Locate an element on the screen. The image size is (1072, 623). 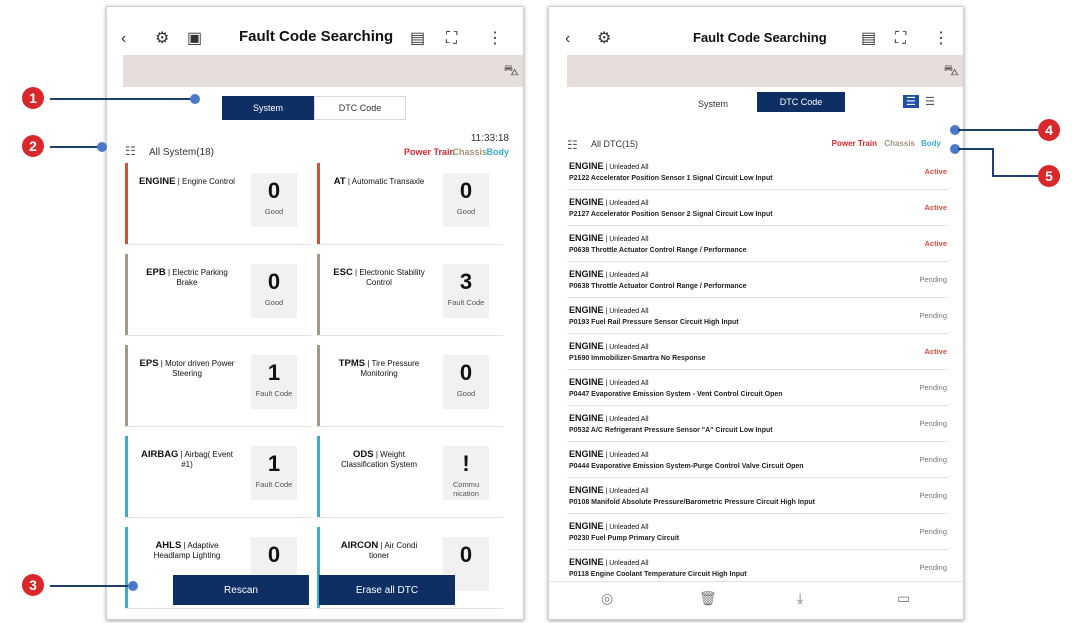
system-card-at: AT | Automatic Transaxle 0 Good is located at coordinates (410, 204).